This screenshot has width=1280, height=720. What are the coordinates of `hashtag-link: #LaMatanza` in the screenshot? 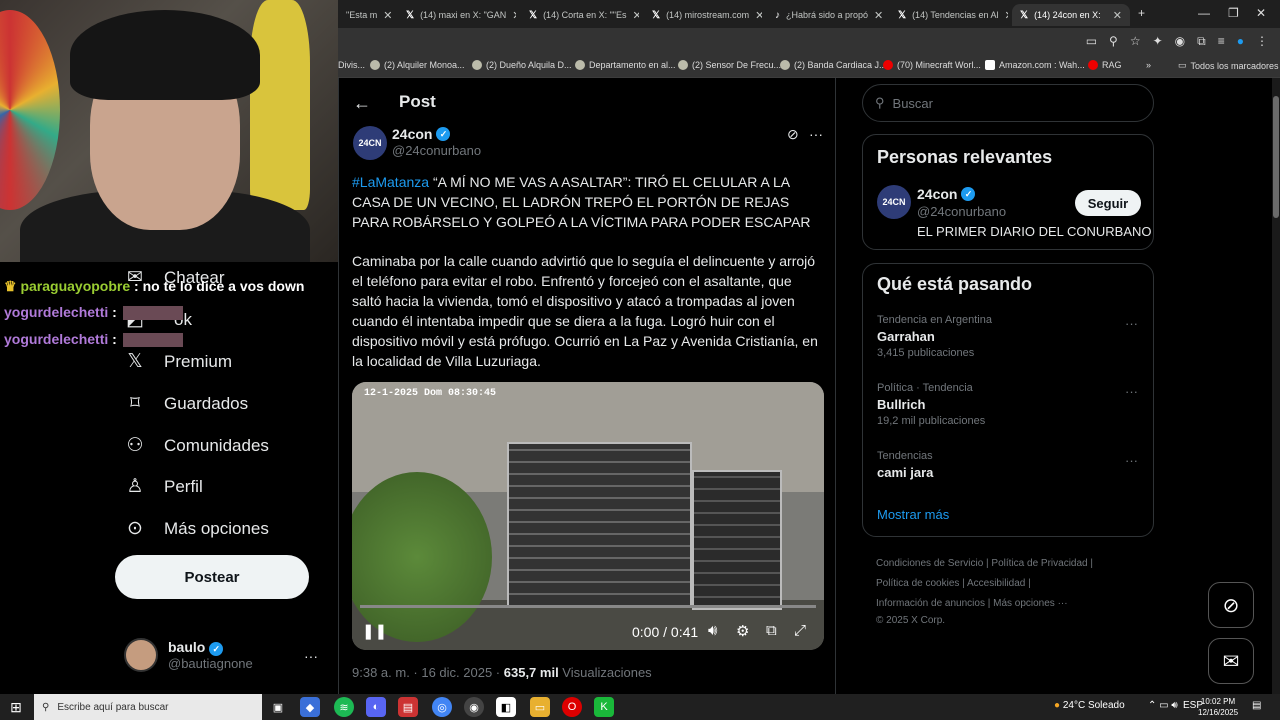 It's located at (390, 182).